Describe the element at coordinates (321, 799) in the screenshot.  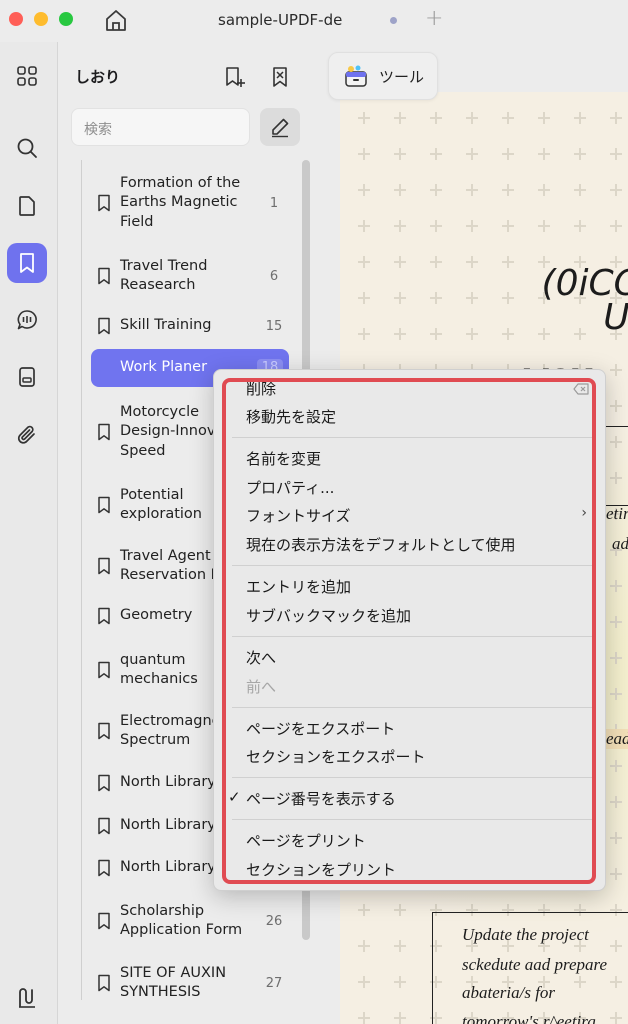
I see `menu-item-show-page-numbers: ページ番号を表示する` at that location.